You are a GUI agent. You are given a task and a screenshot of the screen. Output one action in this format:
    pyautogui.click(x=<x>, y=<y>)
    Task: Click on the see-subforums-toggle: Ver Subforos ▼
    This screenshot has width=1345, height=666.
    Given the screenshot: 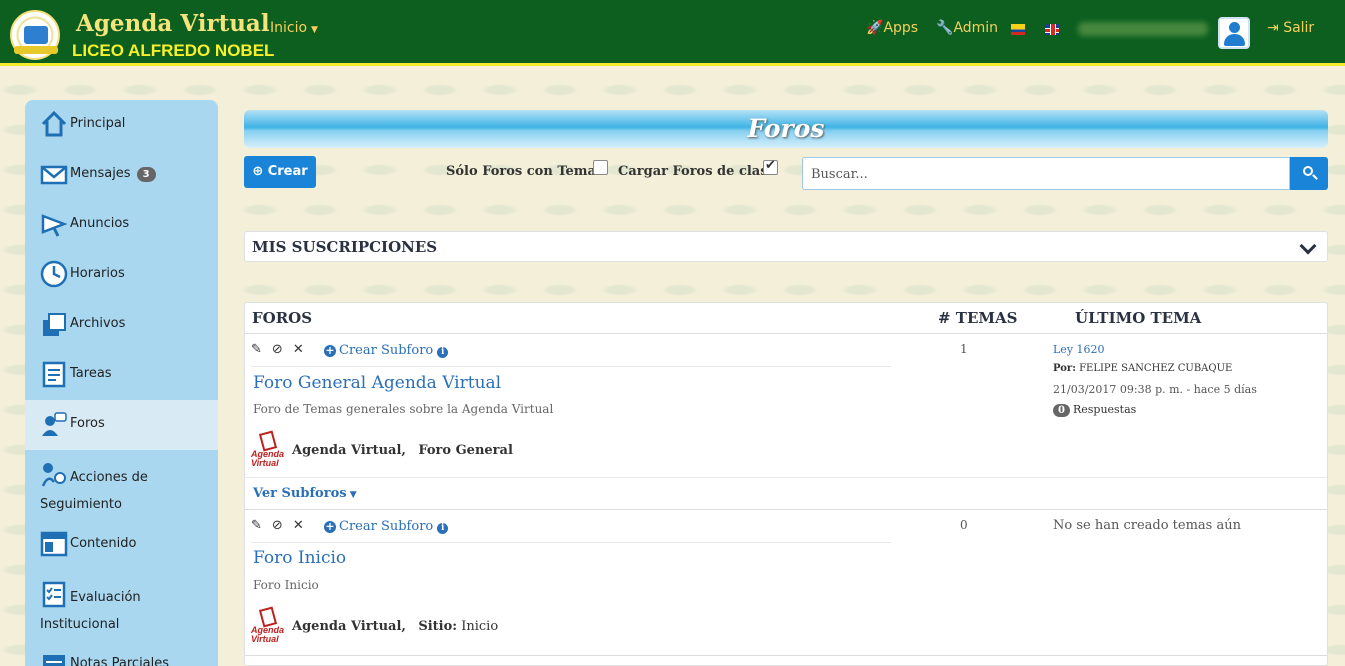 What is the action you would take?
    pyautogui.click(x=305, y=493)
    